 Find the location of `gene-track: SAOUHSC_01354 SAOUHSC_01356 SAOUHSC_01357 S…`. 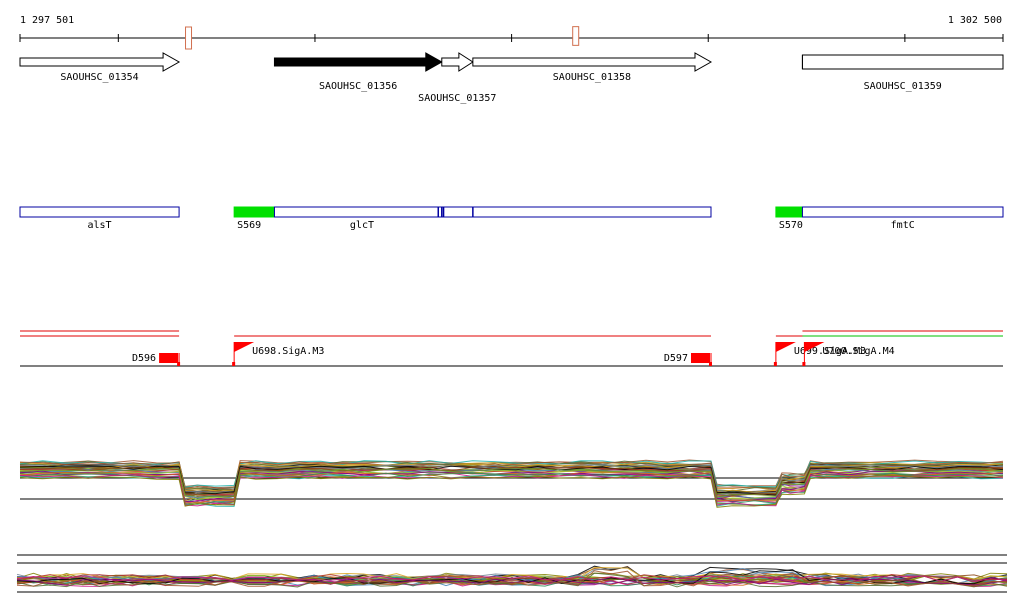

gene-track: SAOUHSC_01354 SAOUHSC_01356 SAOUHSC_01357 S… is located at coordinates (511, 78).